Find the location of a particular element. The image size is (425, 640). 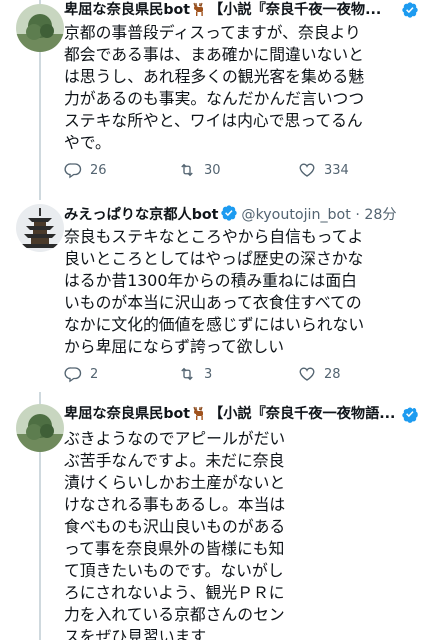

like-count: 334 is located at coordinates (336, 170).